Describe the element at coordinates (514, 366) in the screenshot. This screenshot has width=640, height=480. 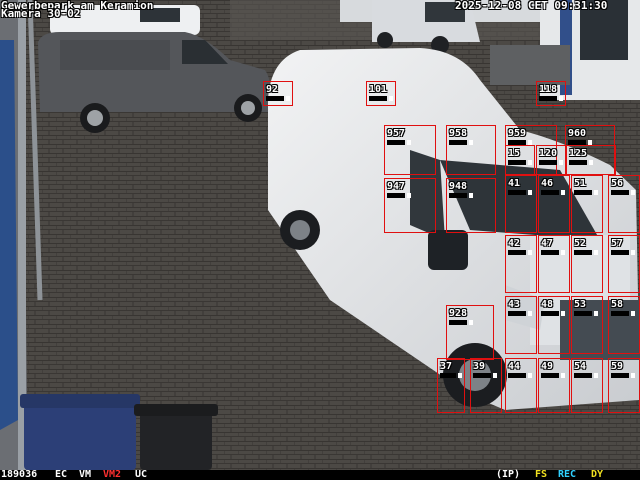
I see `motion-zone-label: 44` at that location.